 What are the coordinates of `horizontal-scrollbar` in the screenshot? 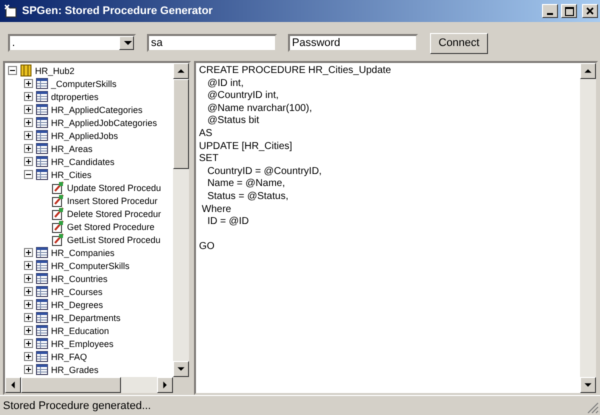 It's located at (89, 385).